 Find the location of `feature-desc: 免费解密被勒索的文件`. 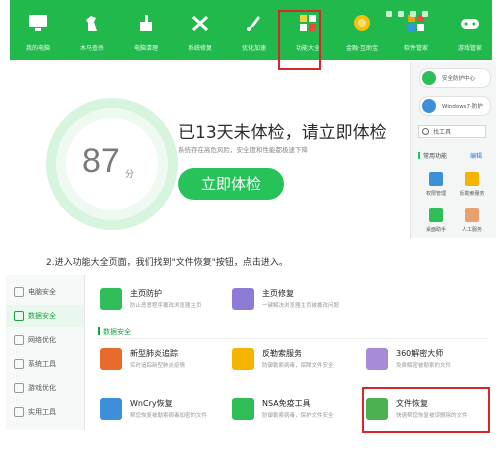

feature-desc: 免费解密被勒索的文件 is located at coordinates (424, 366).